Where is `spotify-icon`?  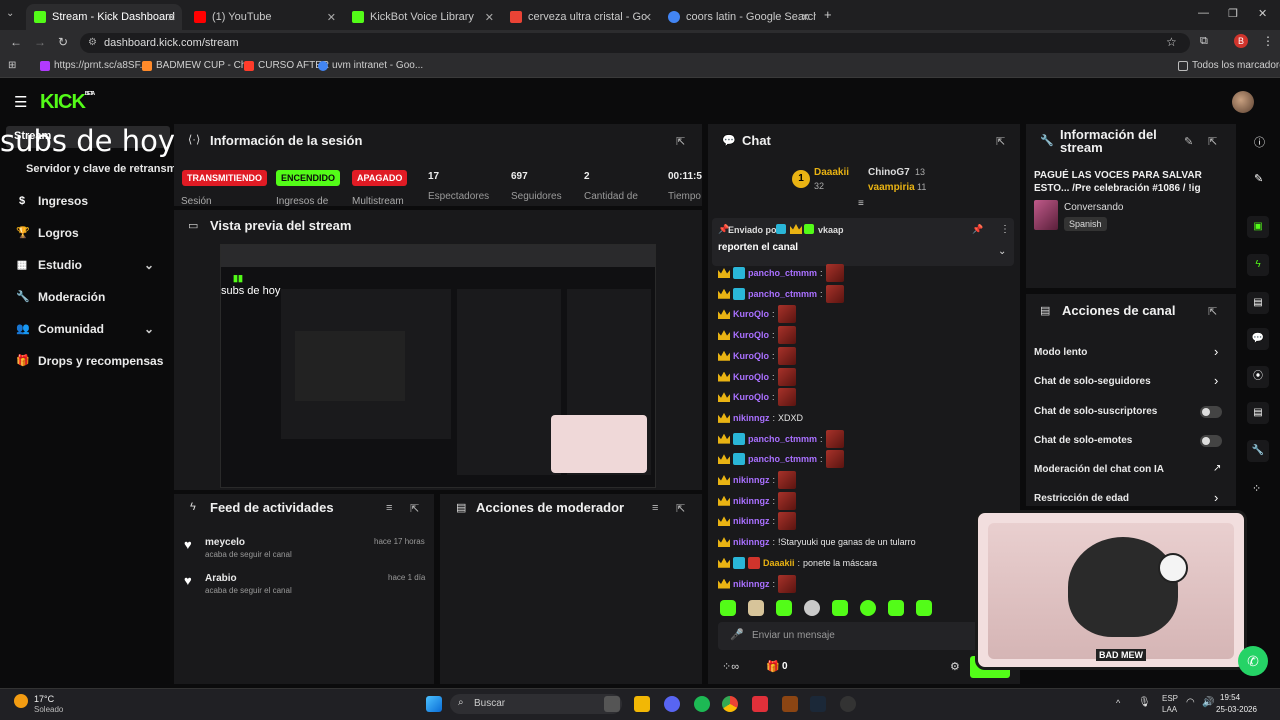
spotify-icon is located at coordinates (702, 704).